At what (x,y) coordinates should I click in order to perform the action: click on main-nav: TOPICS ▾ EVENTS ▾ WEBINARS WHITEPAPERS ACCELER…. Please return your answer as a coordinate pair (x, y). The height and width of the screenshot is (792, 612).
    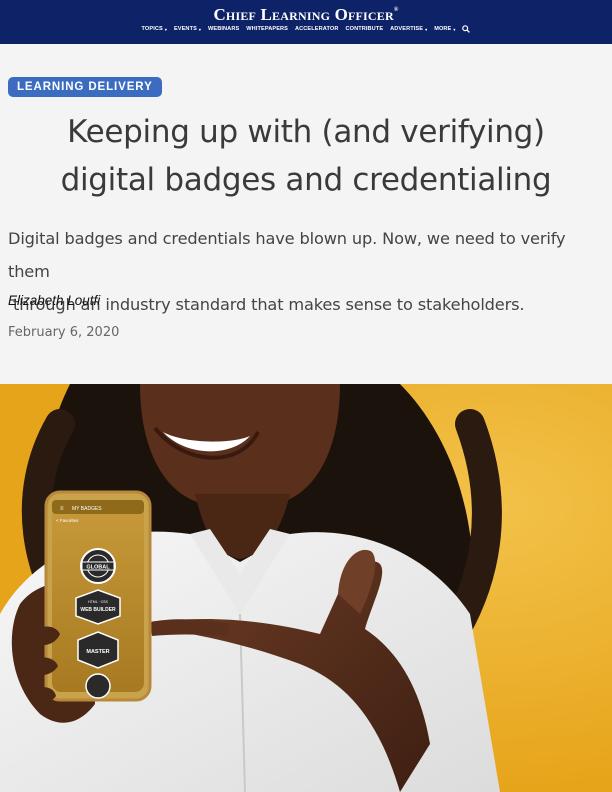
    Looking at the image, I should click on (306, 29).